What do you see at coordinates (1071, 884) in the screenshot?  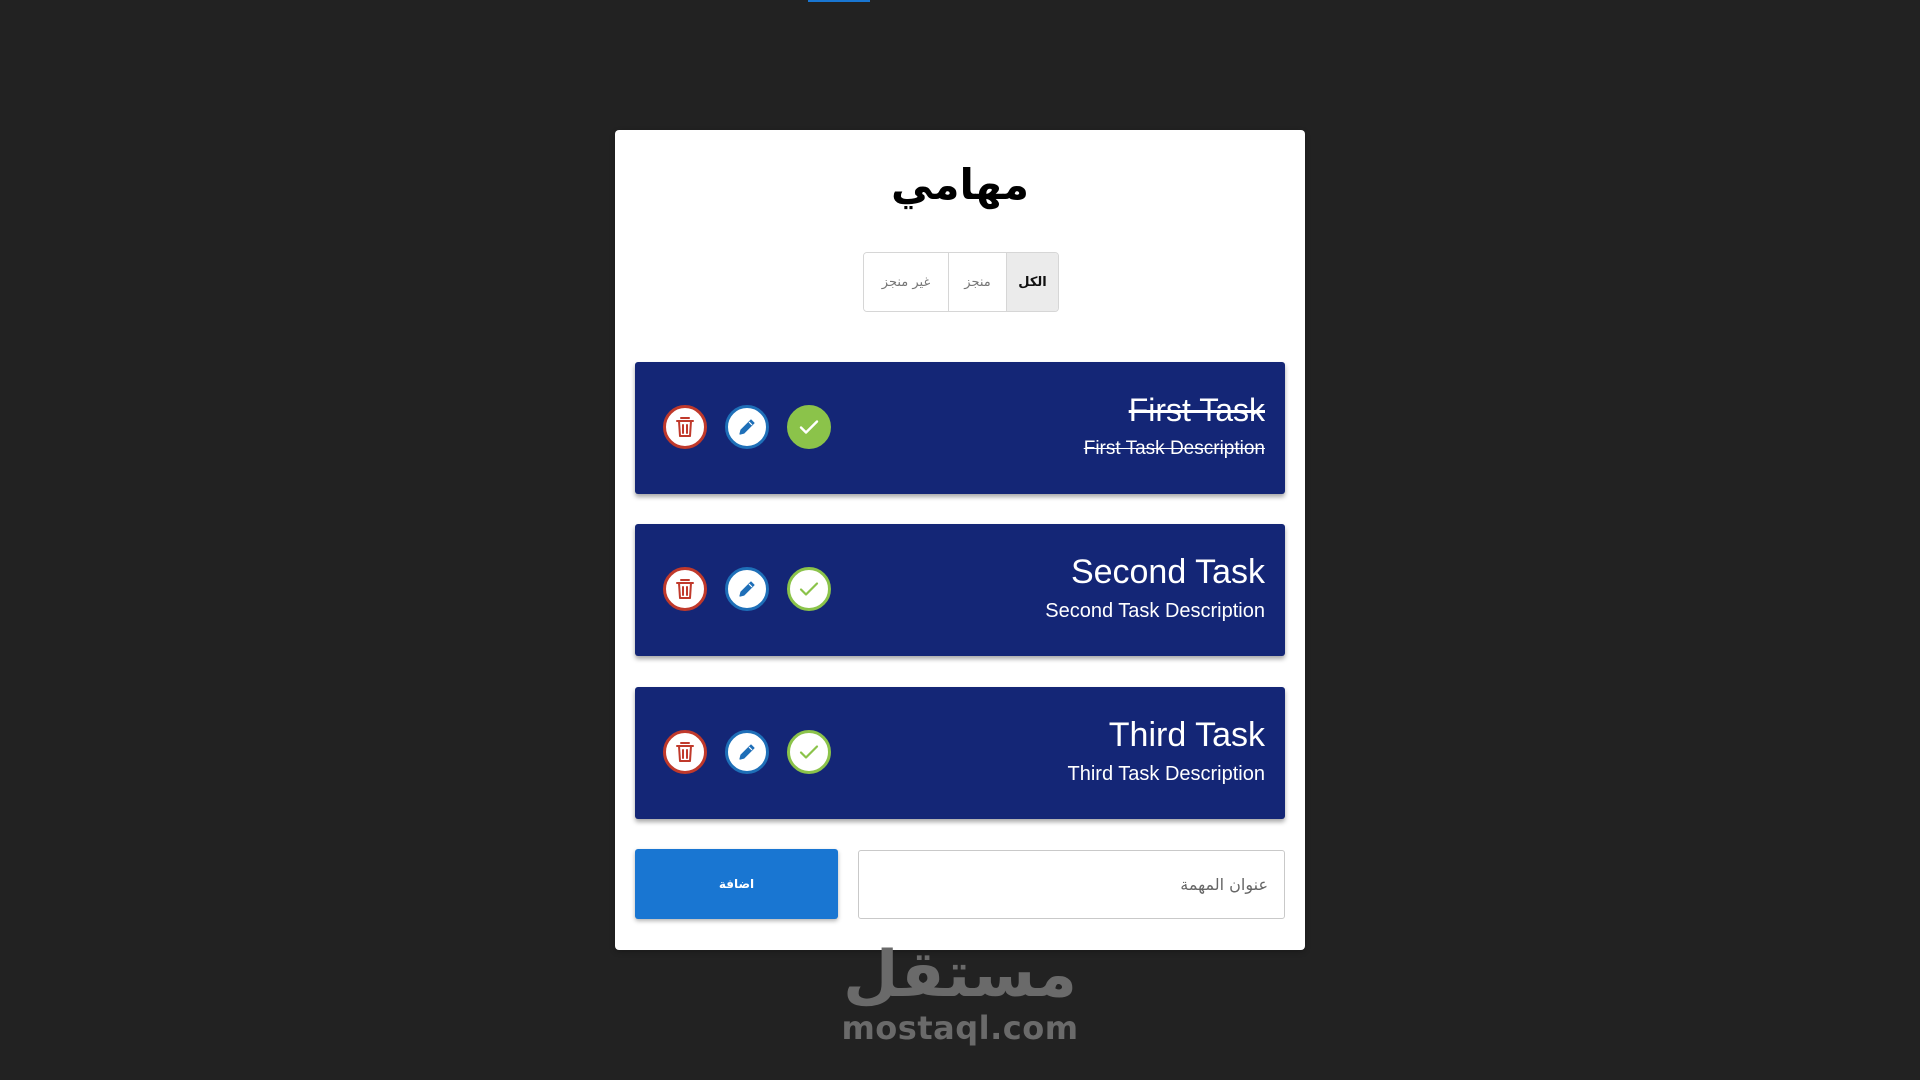 I see `task-title-input` at bounding box center [1071, 884].